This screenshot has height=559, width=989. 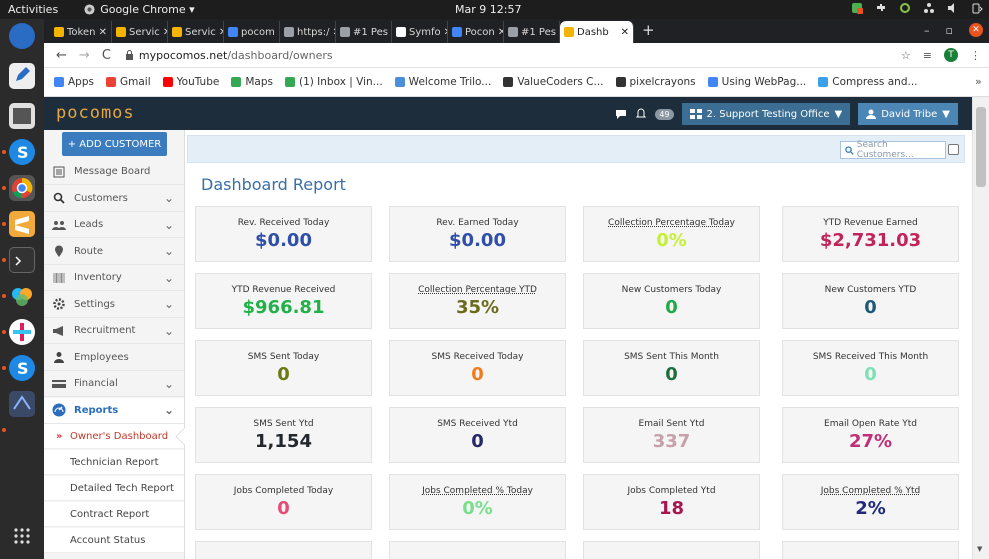 What do you see at coordinates (95, 113) in the screenshot?
I see `pocomos-logo: pocomos` at bounding box center [95, 113].